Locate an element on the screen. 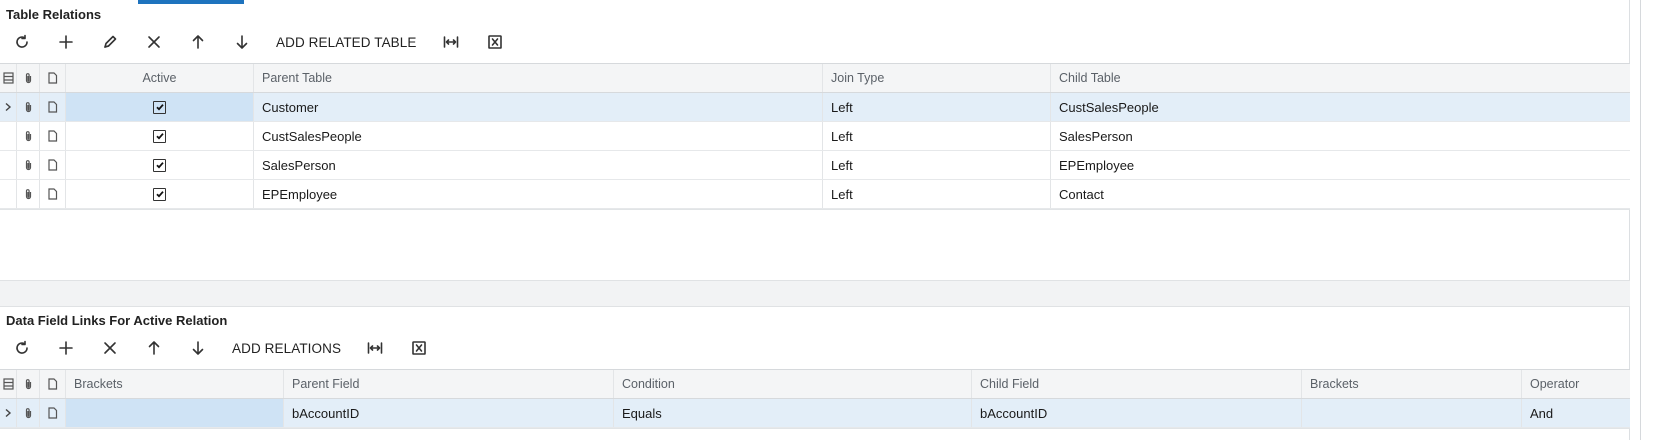  arrow-down-icon is located at coordinates (198, 348).